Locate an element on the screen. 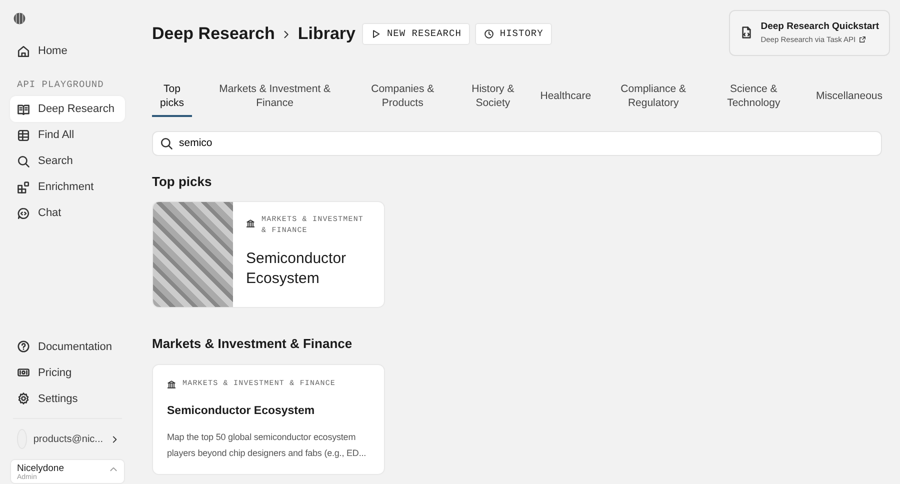  history-button: HISTORY is located at coordinates (513, 34).